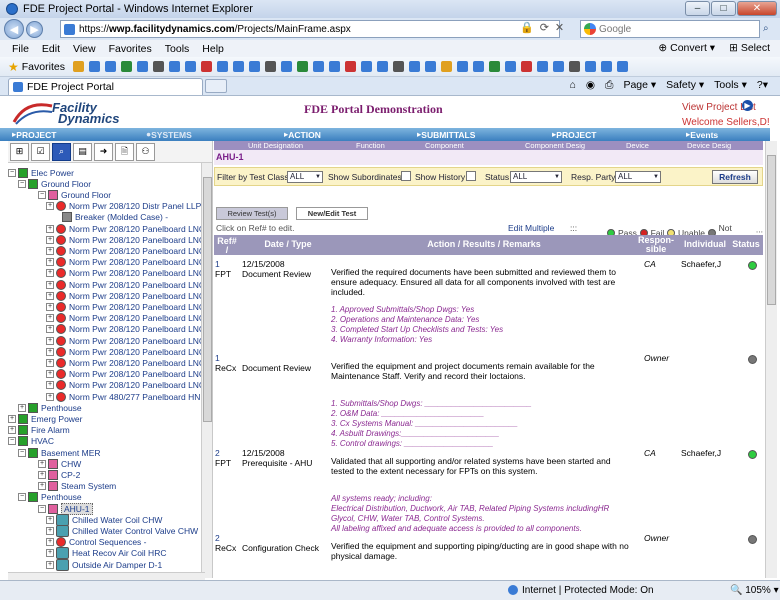 This screenshot has width=780, height=600. What do you see at coordinates (140, 341) in the screenshot?
I see `tree-node-label: Norm Pwr 208/120 Panelboard LNGP-5` at bounding box center [140, 341].